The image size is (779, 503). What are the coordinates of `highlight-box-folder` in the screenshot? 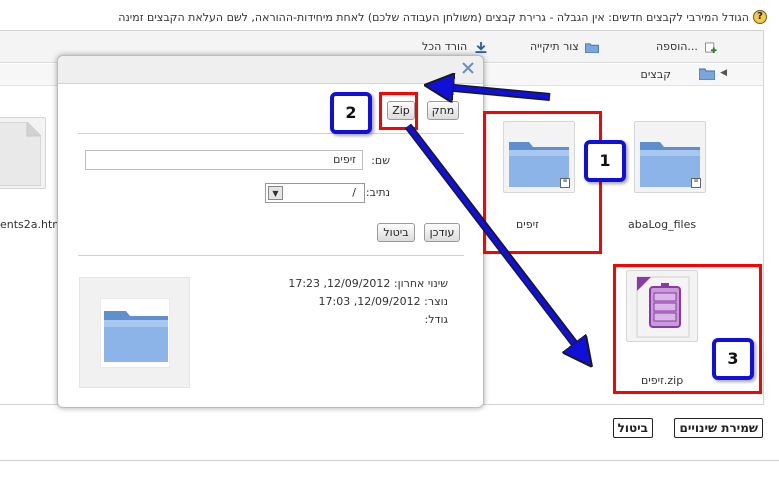 It's located at (542, 182).